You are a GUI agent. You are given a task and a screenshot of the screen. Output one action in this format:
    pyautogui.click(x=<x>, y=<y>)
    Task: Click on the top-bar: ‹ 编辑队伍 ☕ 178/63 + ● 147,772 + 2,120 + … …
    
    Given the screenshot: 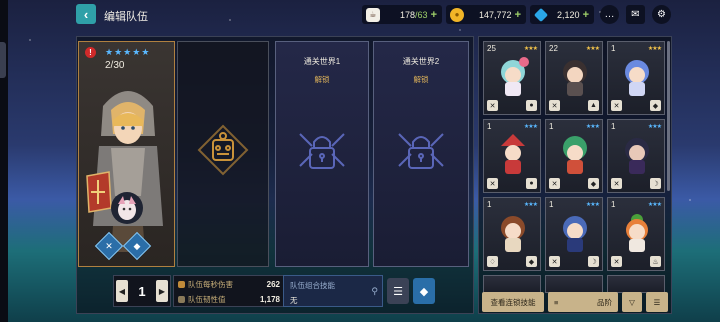 What is the action you would take?
    pyautogui.click(x=360, y=15)
    